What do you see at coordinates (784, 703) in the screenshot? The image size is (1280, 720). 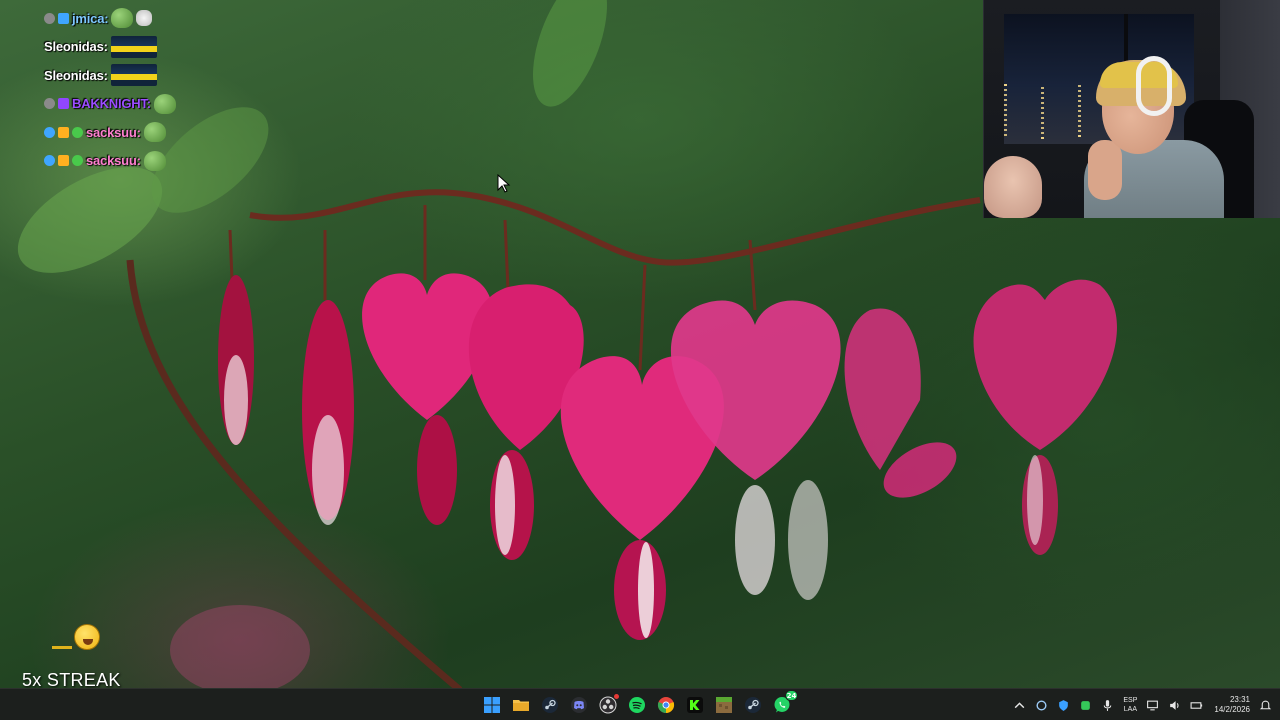 I see `taskbar-app-whatsapp: 24` at bounding box center [784, 703].